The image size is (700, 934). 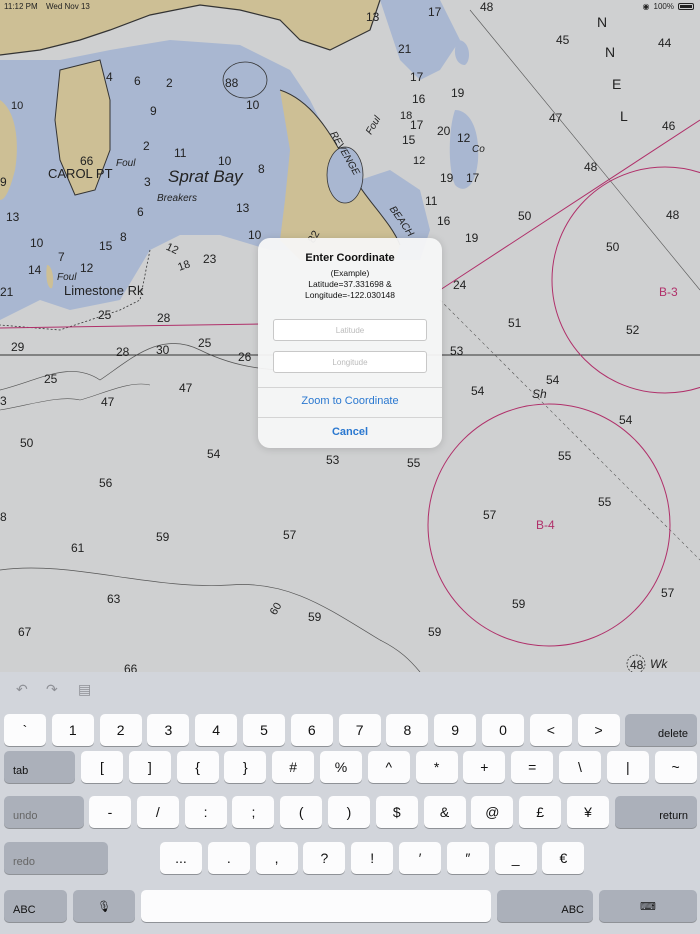 What do you see at coordinates (56, 858) in the screenshot?
I see `redo-key: redo` at bounding box center [56, 858].